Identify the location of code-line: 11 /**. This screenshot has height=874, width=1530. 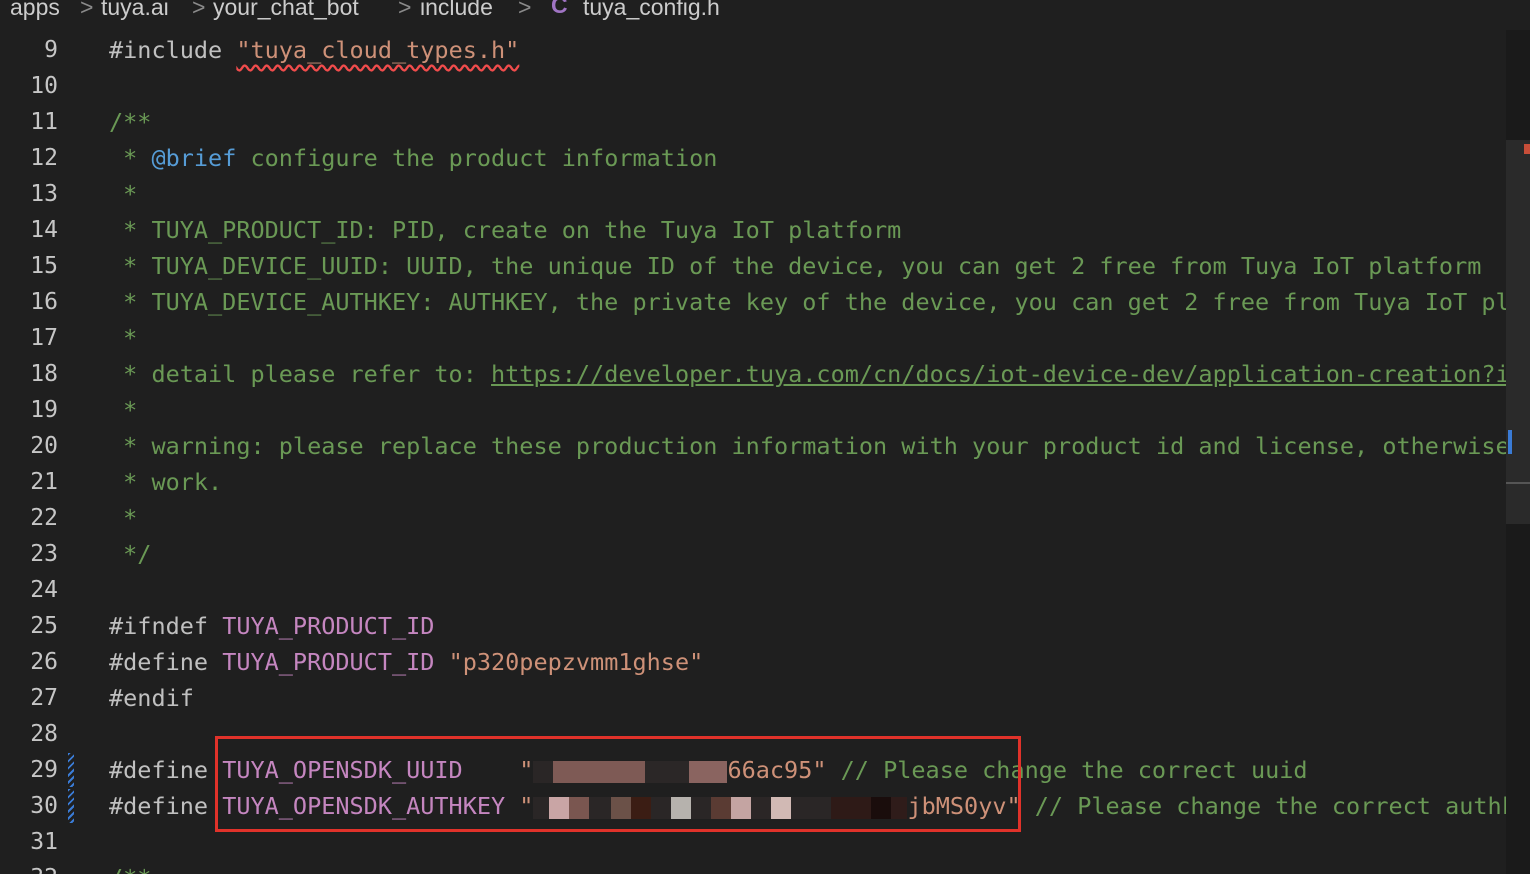
(753, 122).